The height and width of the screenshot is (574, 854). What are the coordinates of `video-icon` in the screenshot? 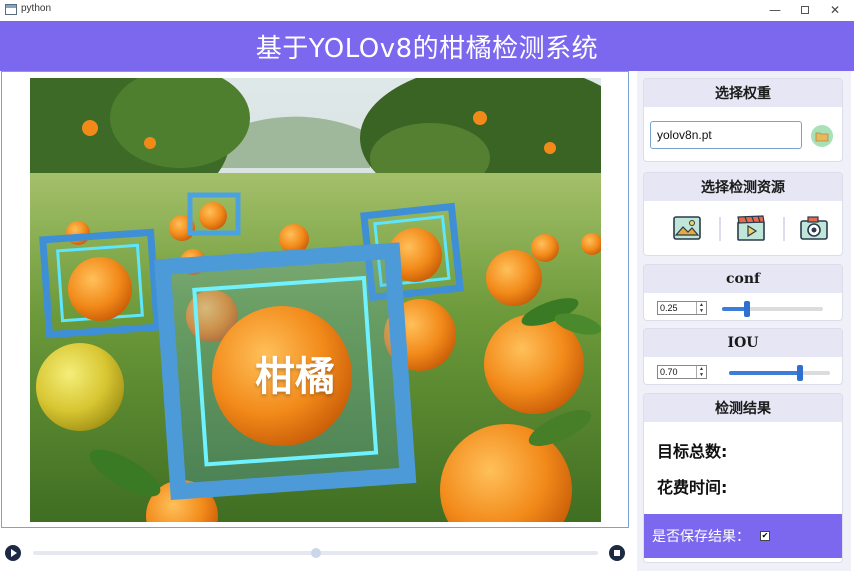 It's located at (751, 228).